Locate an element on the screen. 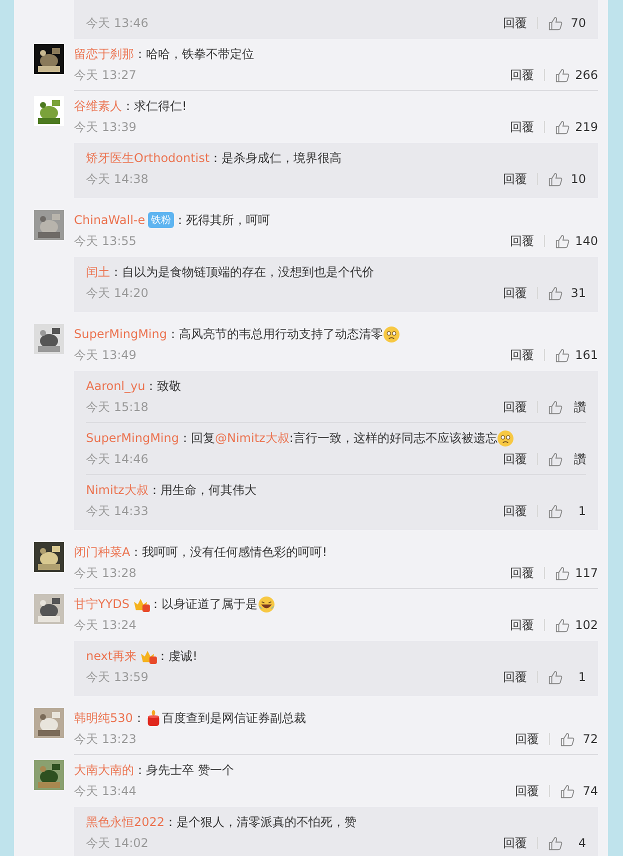  comment-text: ：用生命，何其伟大 is located at coordinates (202, 490).